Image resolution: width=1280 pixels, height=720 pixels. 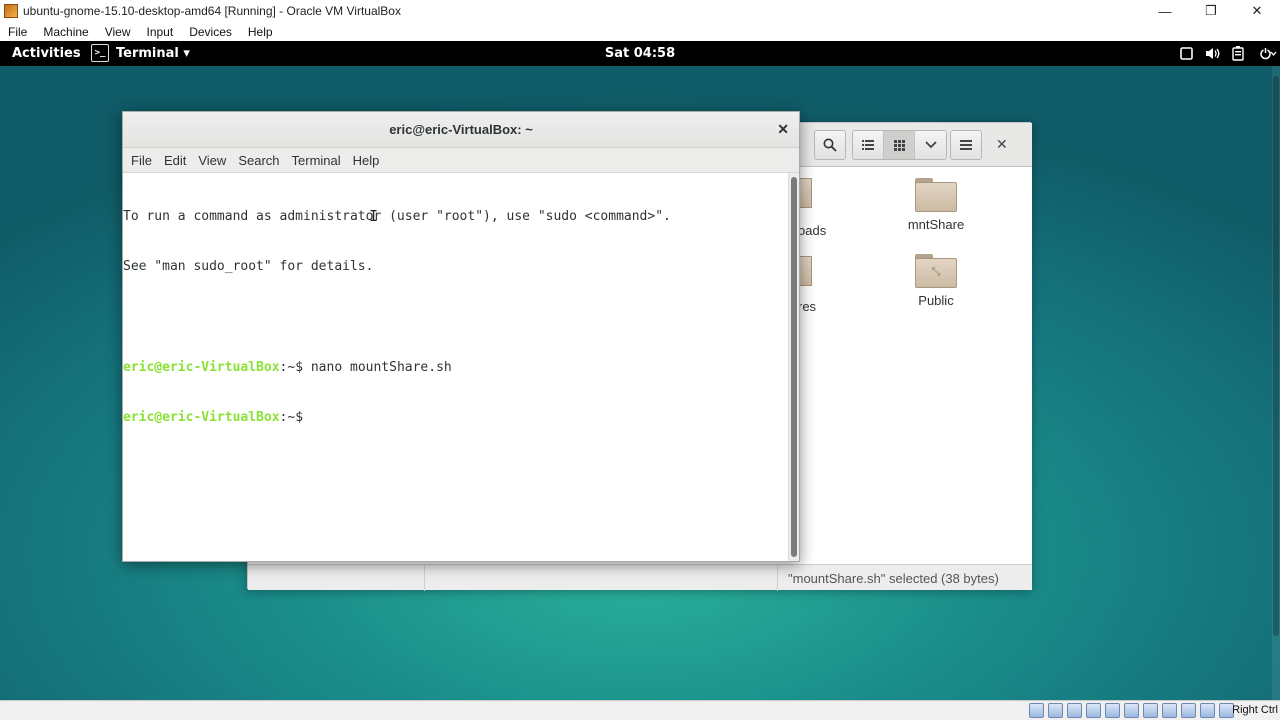 I want to click on device-icons, so click(x=1129, y=710).